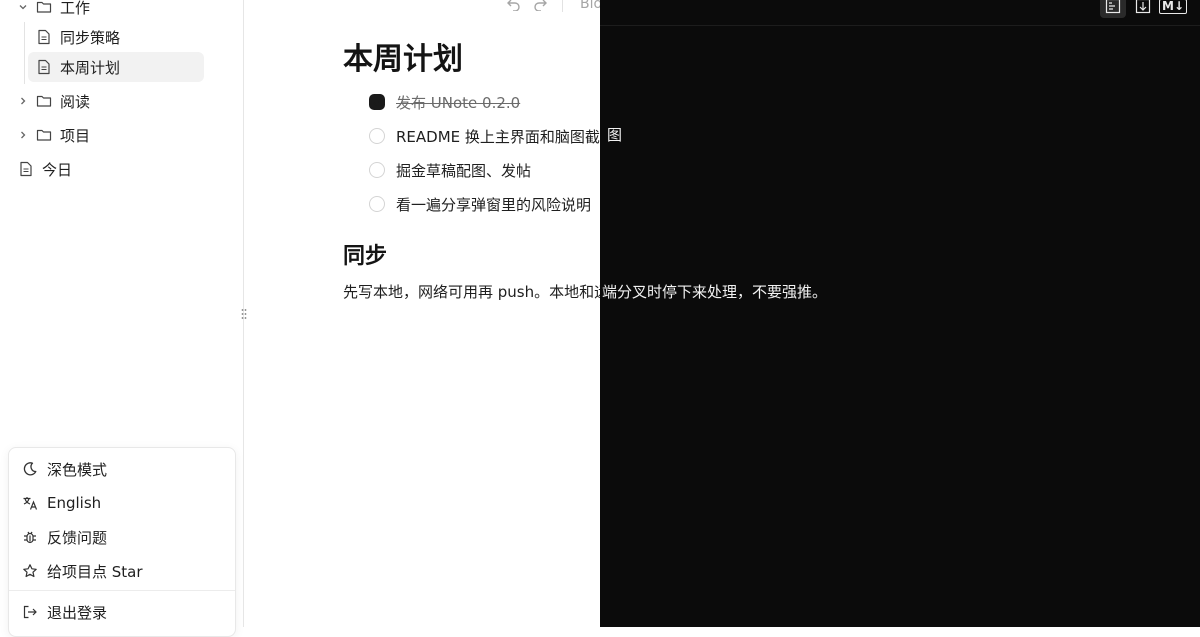 This screenshot has height=637, width=1200. I want to click on task-item: README 换上主界面和脑图截图, so click(492, 136).